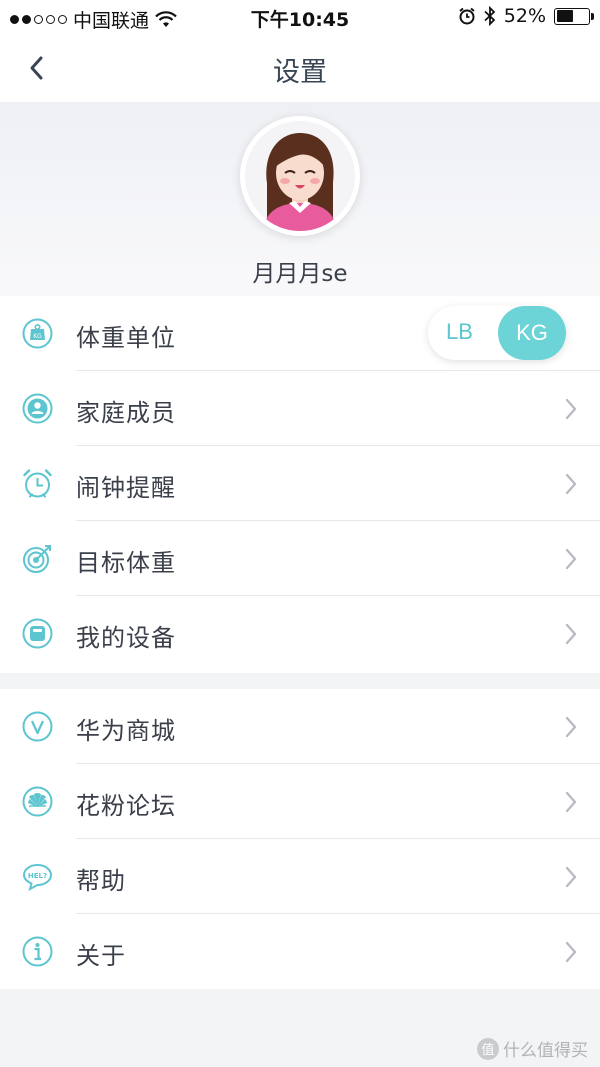 The image size is (600, 1067). I want to click on row-label: 我的设备, so click(126, 638).